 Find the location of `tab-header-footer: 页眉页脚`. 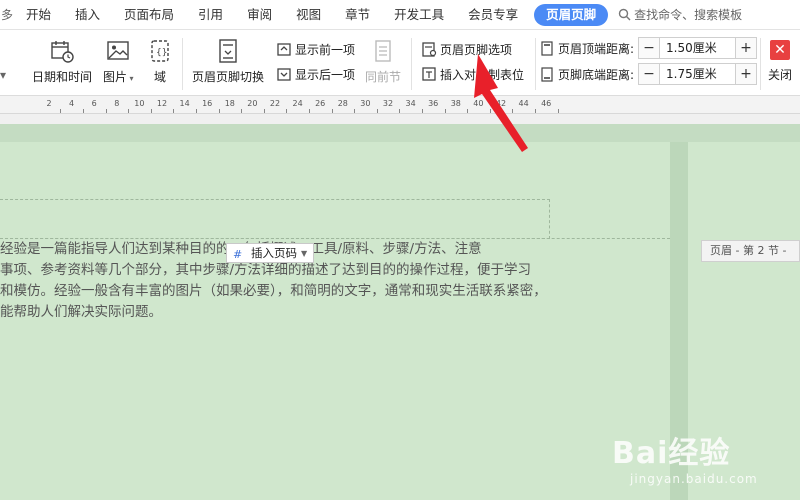

tab-header-footer: 页眉页脚 is located at coordinates (571, 14).